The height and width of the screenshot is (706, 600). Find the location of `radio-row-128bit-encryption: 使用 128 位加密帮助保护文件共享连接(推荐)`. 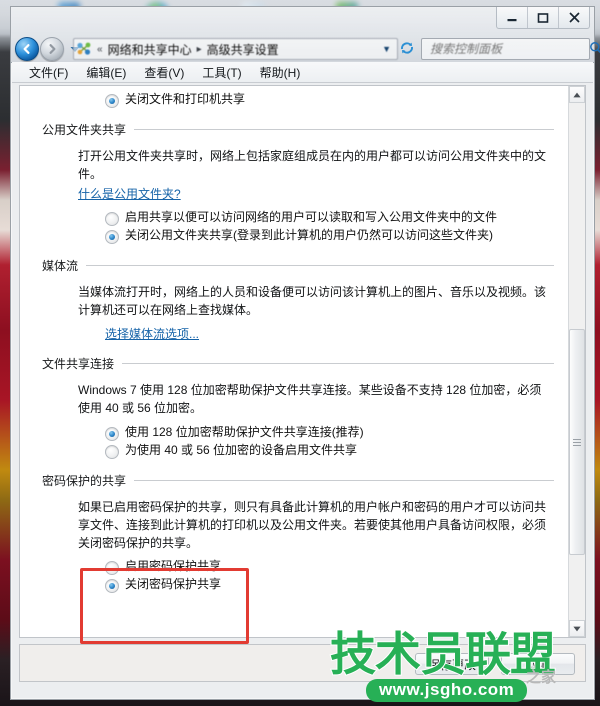

radio-row-128bit-encryption: 使用 128 位加密帮助保护文件共享连接(推荐) is located at coordinates (336, 433).